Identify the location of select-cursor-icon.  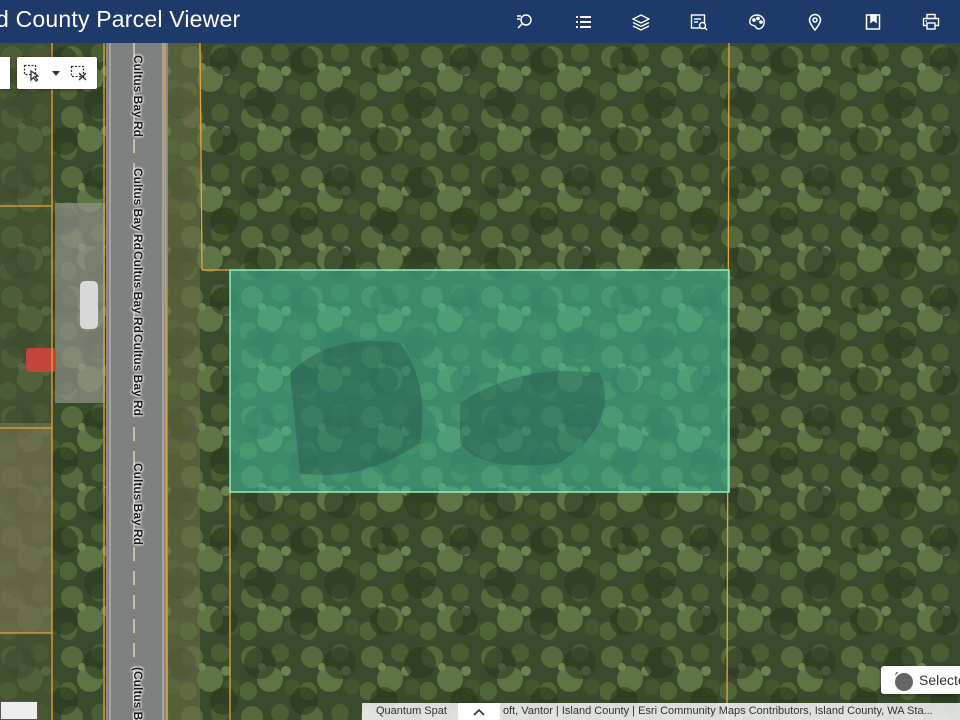
(31, 73).